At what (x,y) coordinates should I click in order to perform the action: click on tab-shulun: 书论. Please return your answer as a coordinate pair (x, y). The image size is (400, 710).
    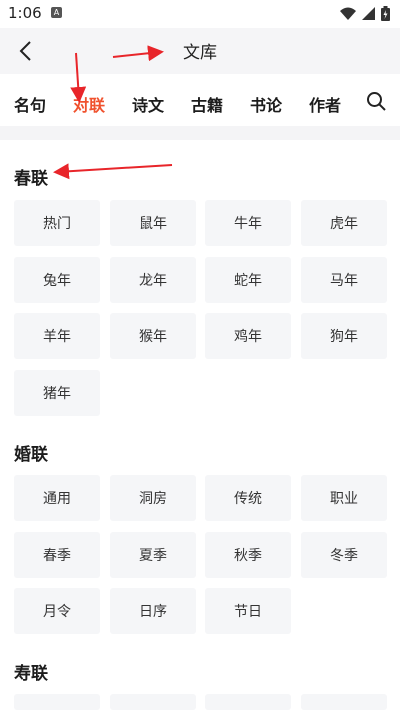
    Looking at the image, I should click on (266, 104).